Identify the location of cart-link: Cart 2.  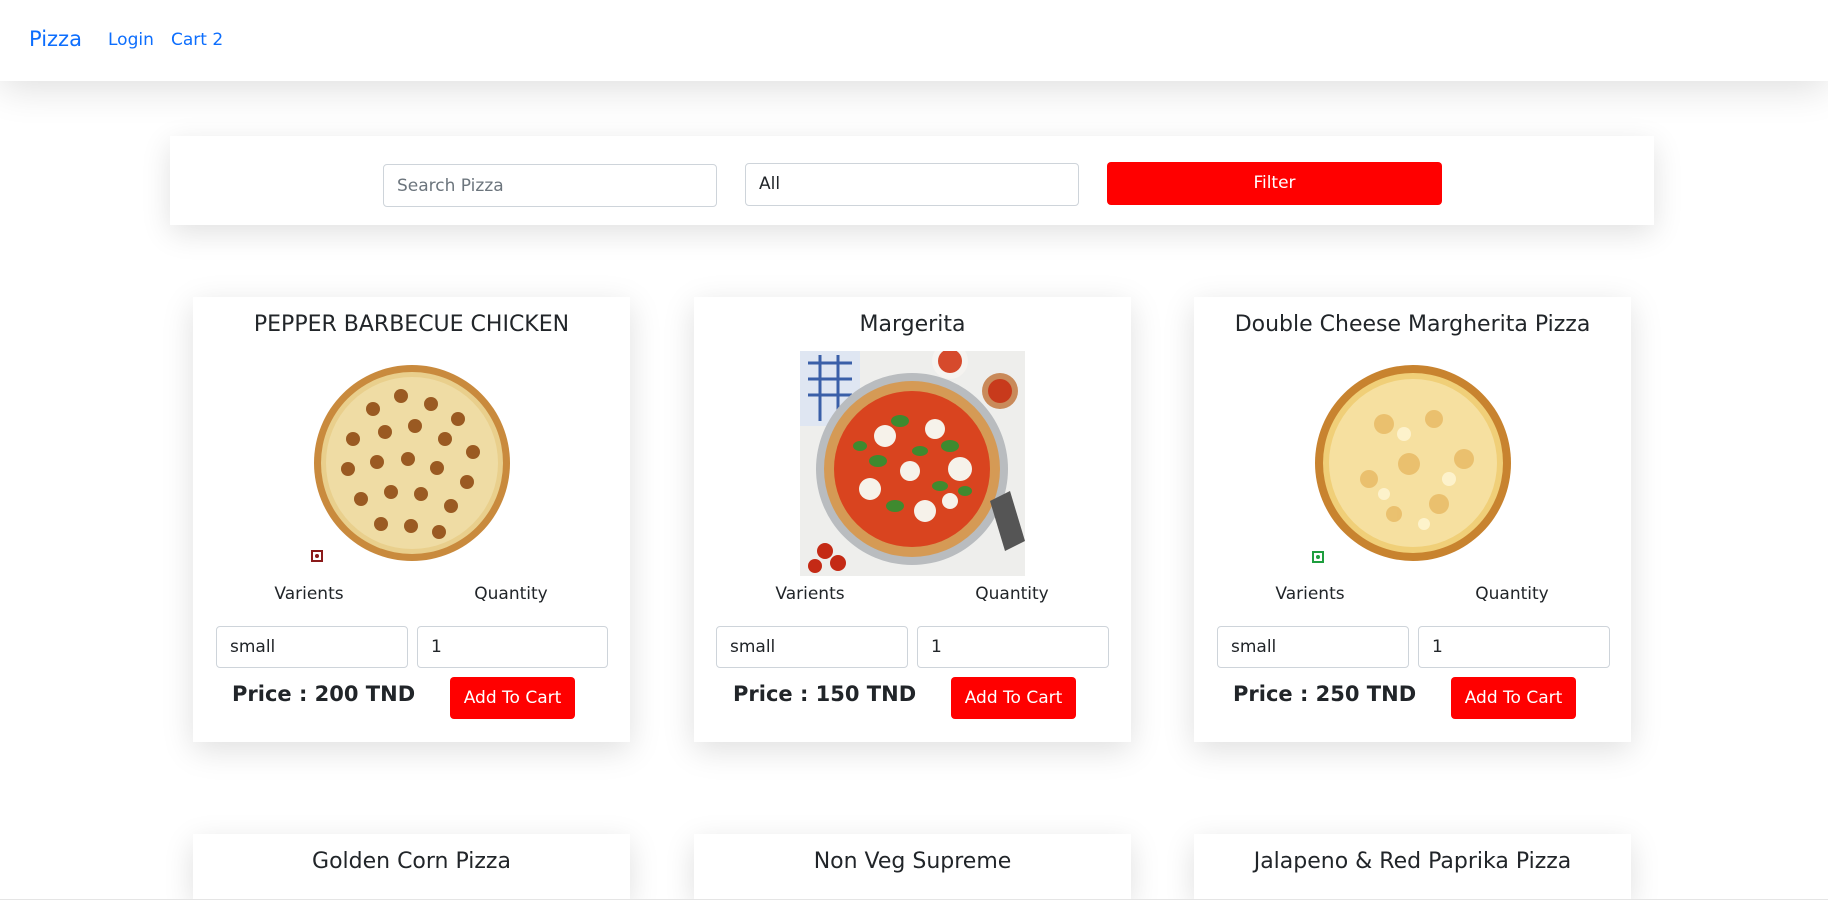
(197, 40).